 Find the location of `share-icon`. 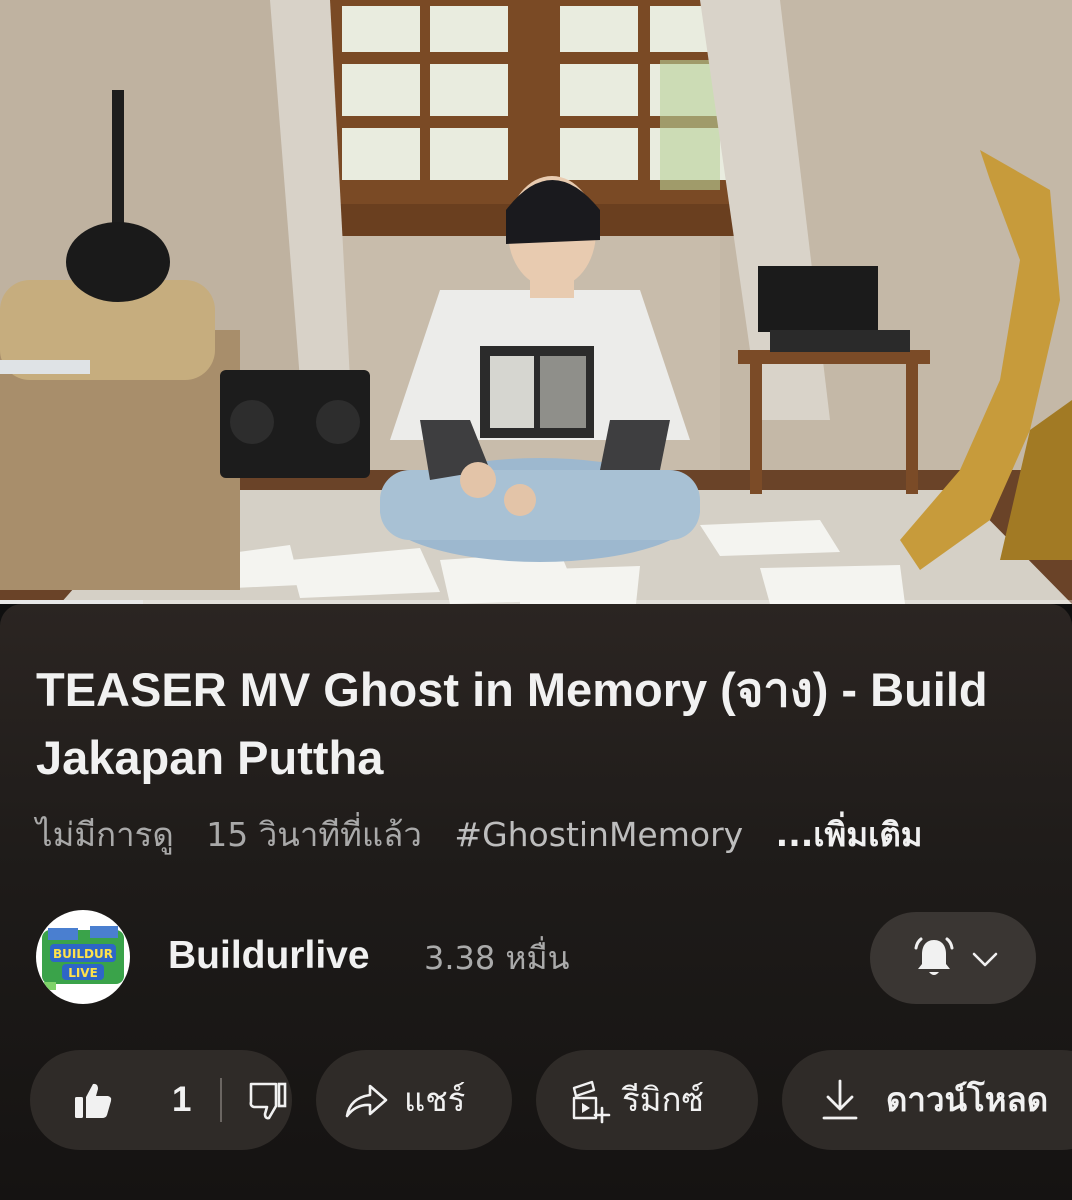

share-icon is located at coordinates (366, 1101).